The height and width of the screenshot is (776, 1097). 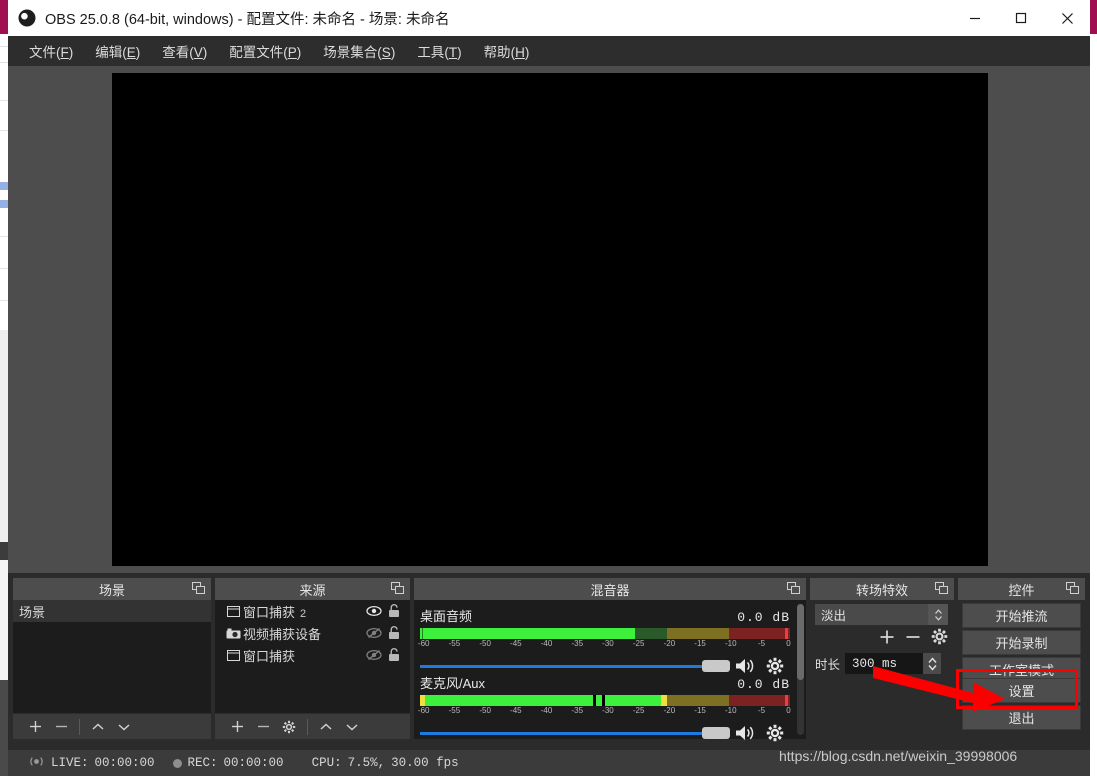 What do you see at coordinates (453, 683) in the screenshot?
I see `mixer-channel-name: 麦克风/Aux` at bounding box center [453, 683].